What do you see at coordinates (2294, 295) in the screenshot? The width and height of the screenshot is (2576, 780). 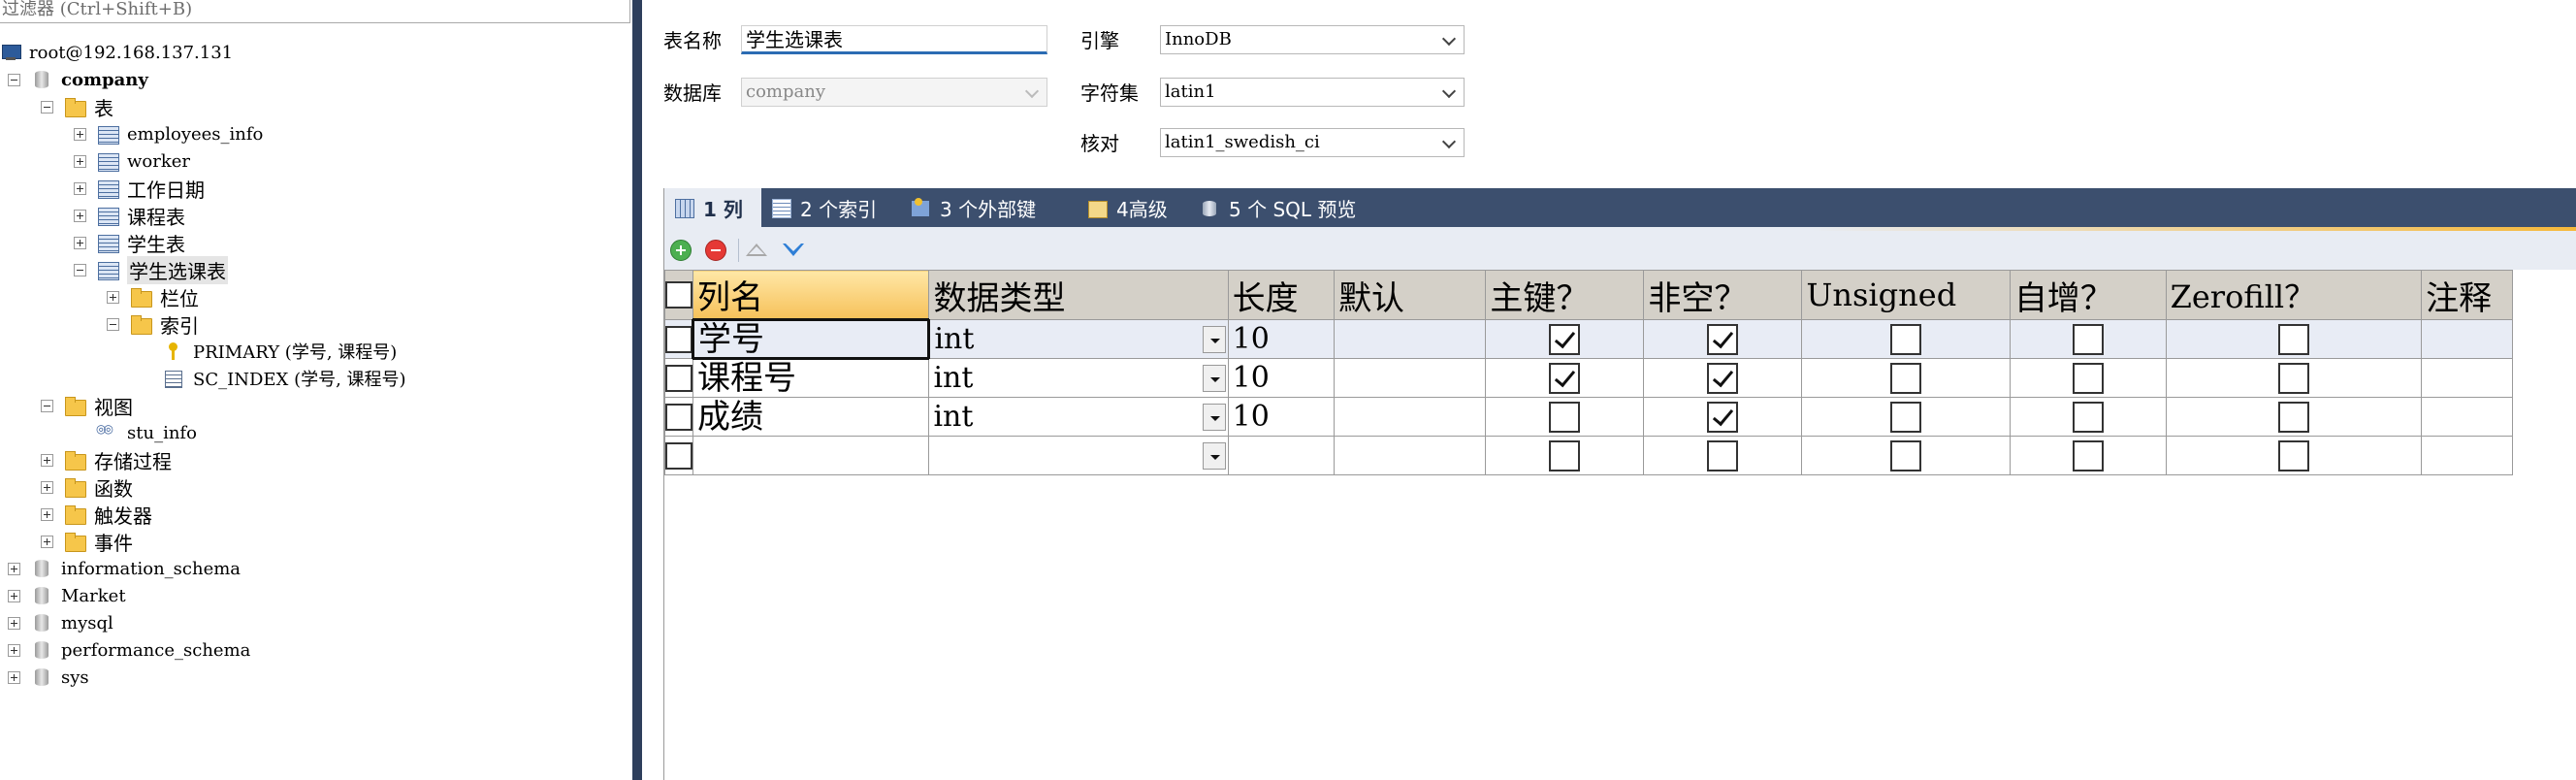 I see `column-header: Zerofill？` at bounding box center [2294, 295].